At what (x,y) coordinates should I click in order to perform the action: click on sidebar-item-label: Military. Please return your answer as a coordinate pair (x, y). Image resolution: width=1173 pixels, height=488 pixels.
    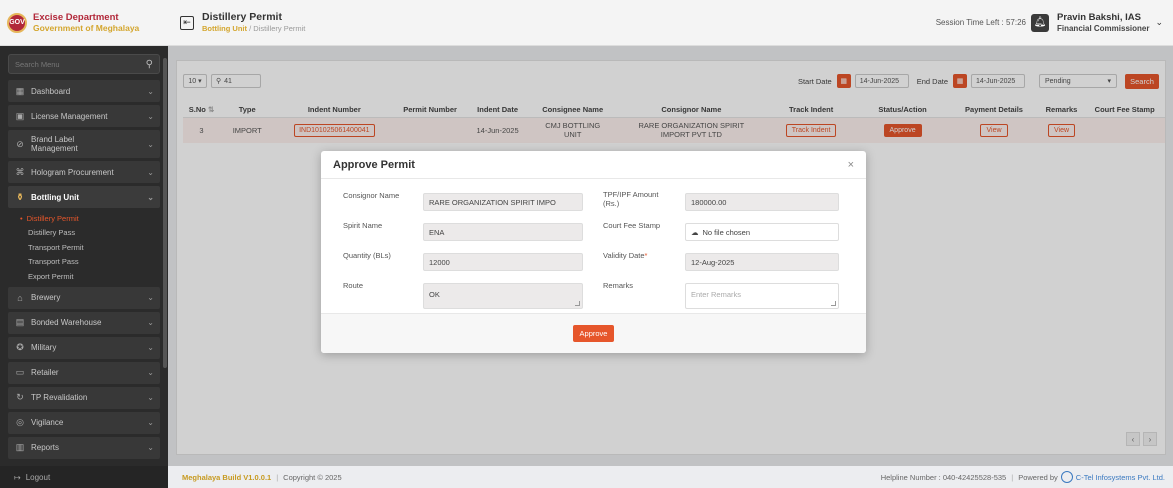
    Looking at the image, I should click on (44, 347).